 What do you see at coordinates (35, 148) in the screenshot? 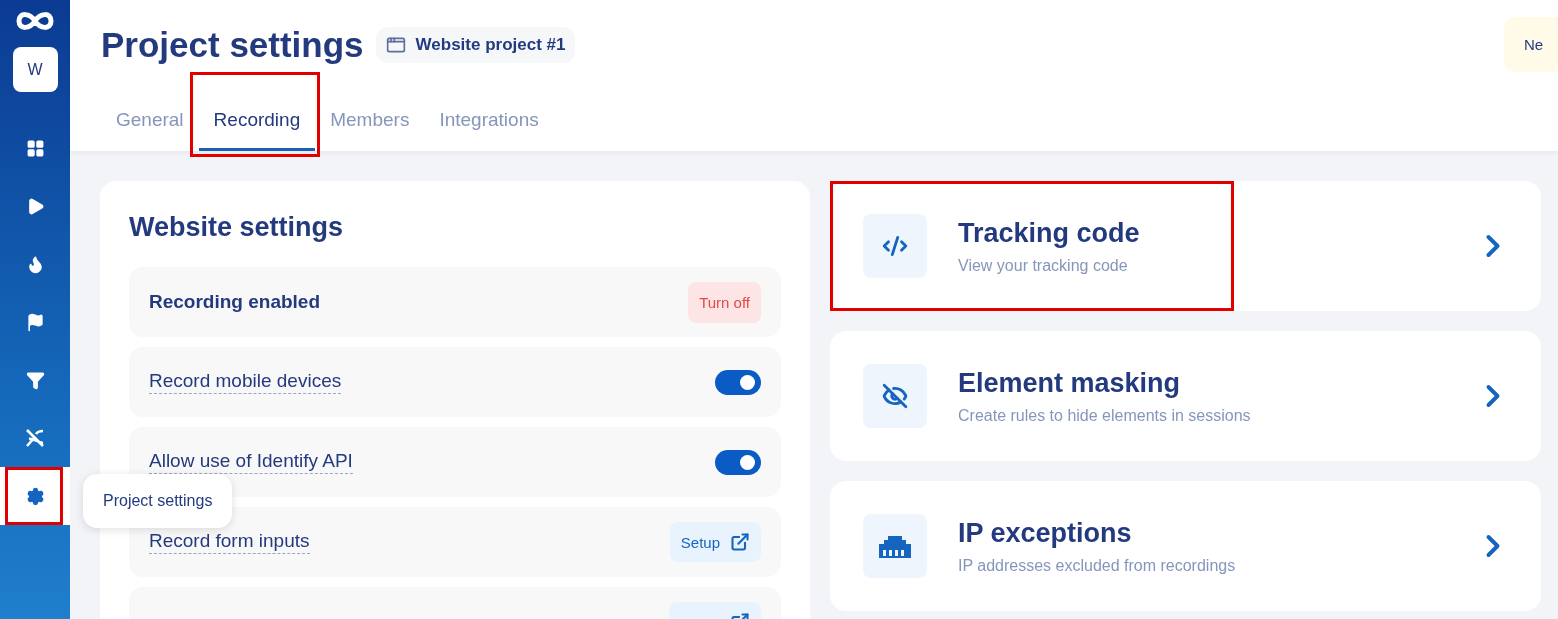
I see `grid-icon` at bounding box center [35, 148].